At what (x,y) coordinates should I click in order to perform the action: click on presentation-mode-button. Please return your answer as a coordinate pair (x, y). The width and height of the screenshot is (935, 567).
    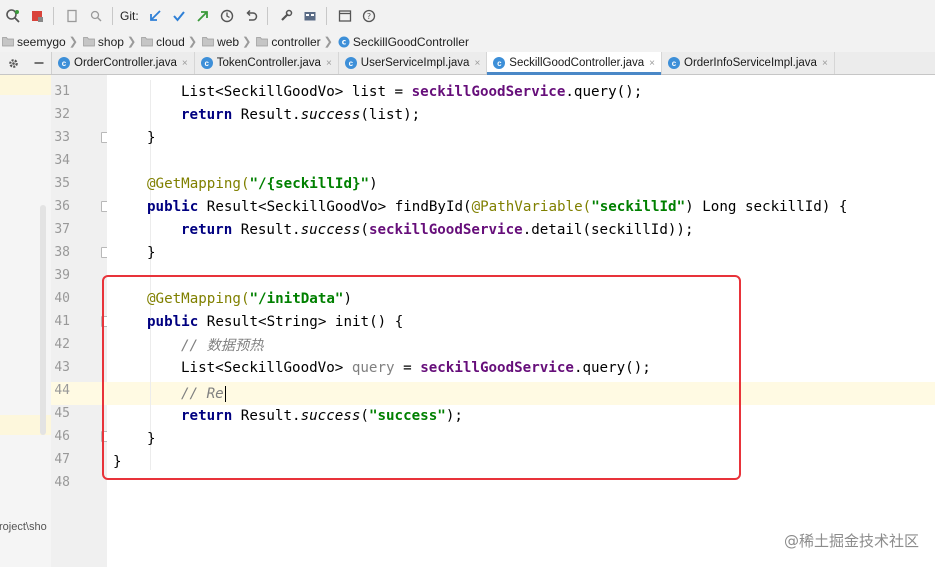
    Looking at the image, I should click on (345, 16).